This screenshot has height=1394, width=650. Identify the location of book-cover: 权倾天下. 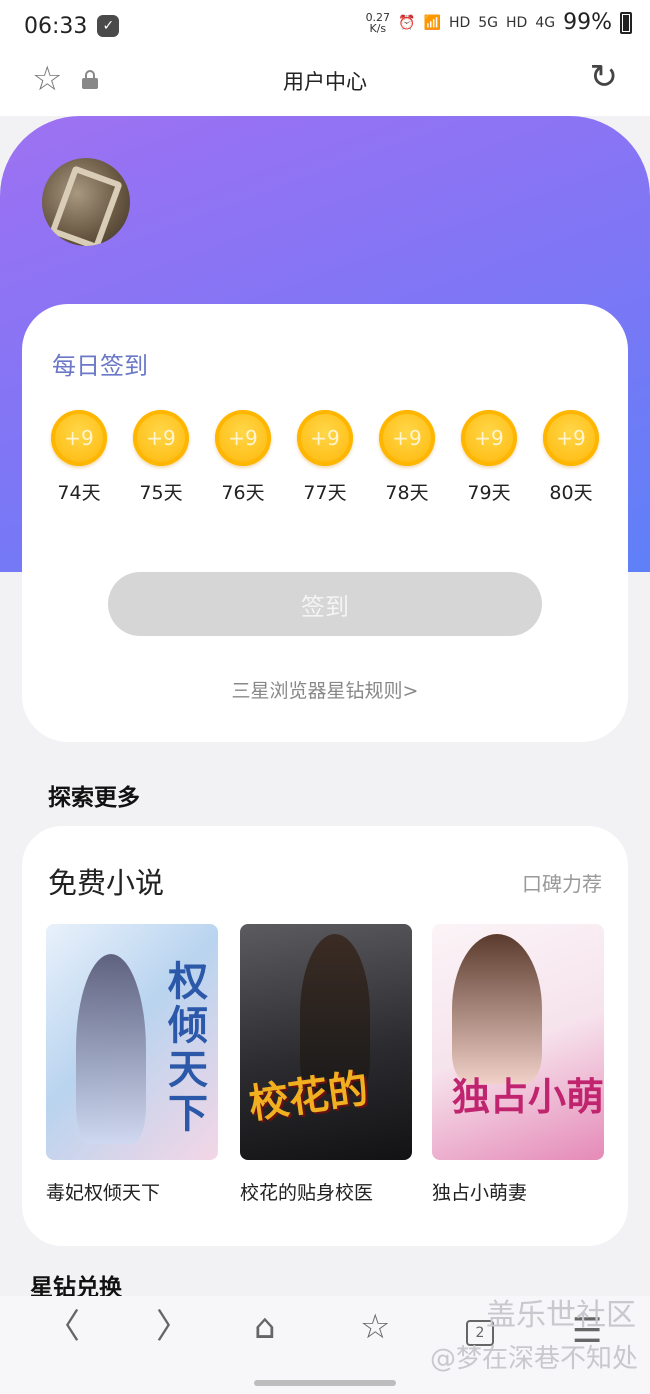
(132, 1042).